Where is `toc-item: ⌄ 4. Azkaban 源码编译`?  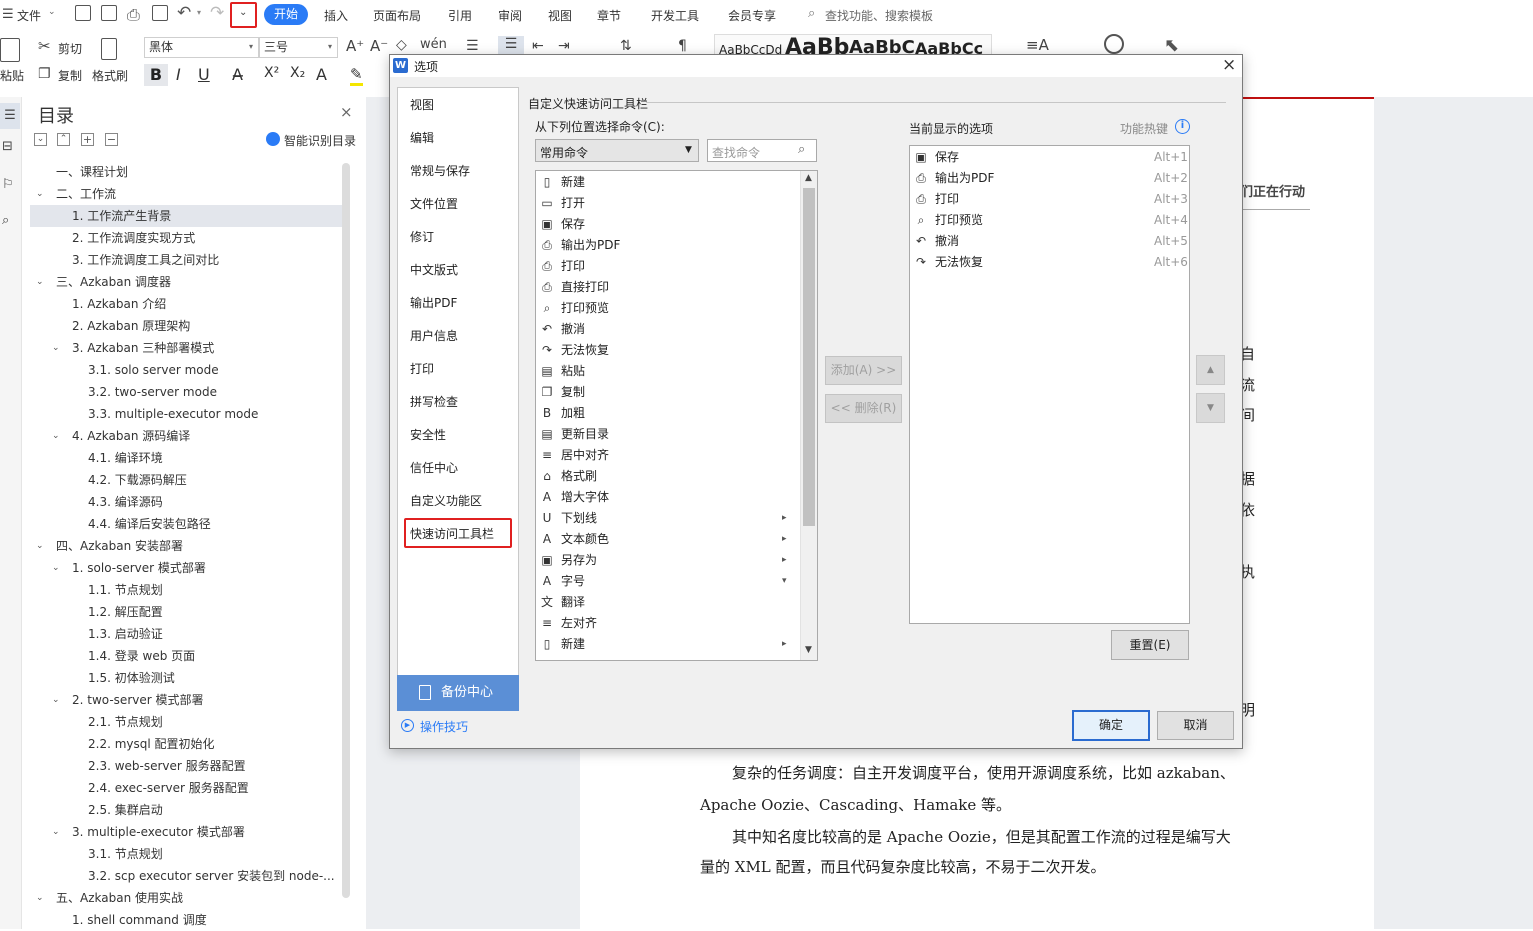
toc-item: ⌄ 4. Azkaban 源码编译 is located at coordinates (190, 436).